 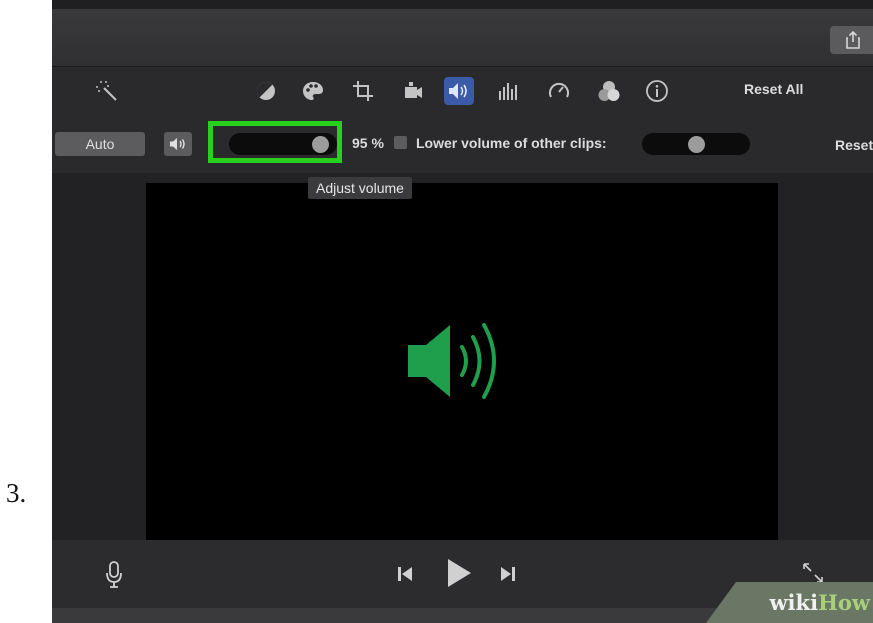 I want to click on stabilization-camera-icon, so click(x=413, y=90).